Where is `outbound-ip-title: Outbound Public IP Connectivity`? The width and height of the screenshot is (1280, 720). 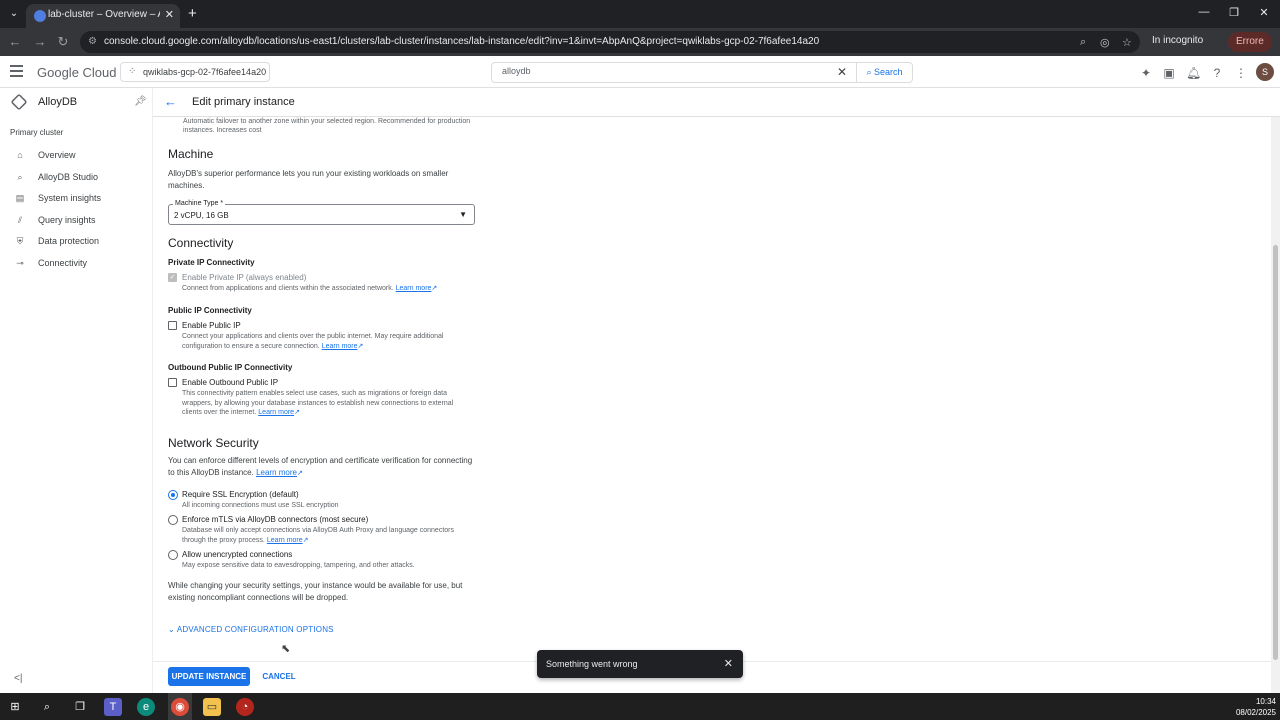 outbound-ip-title: Outbound Public IP Connectivity is located at coordinates (230, 367).